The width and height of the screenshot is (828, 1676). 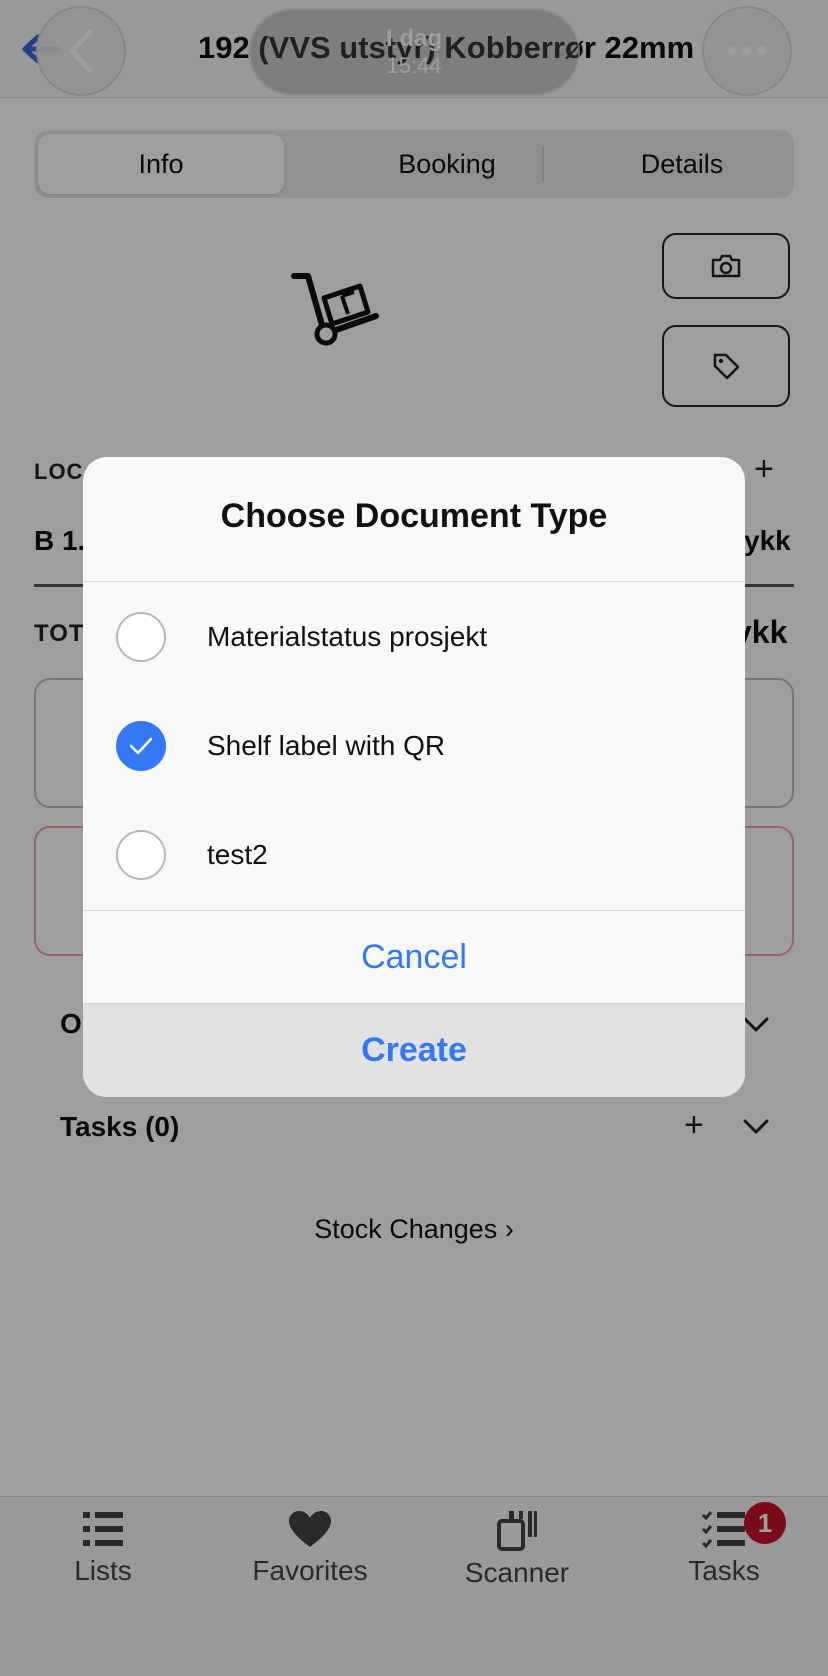 I want to click on option-materialstatus: Materialstatus prosjekt, so click(x=414, y=637).